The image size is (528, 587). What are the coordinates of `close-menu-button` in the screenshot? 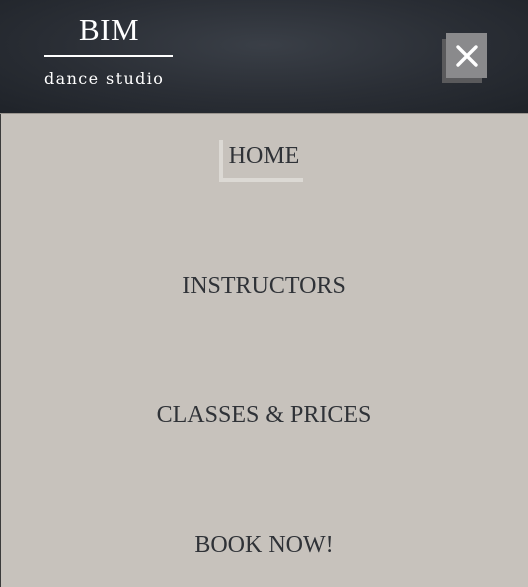 It's located at (465, 59).